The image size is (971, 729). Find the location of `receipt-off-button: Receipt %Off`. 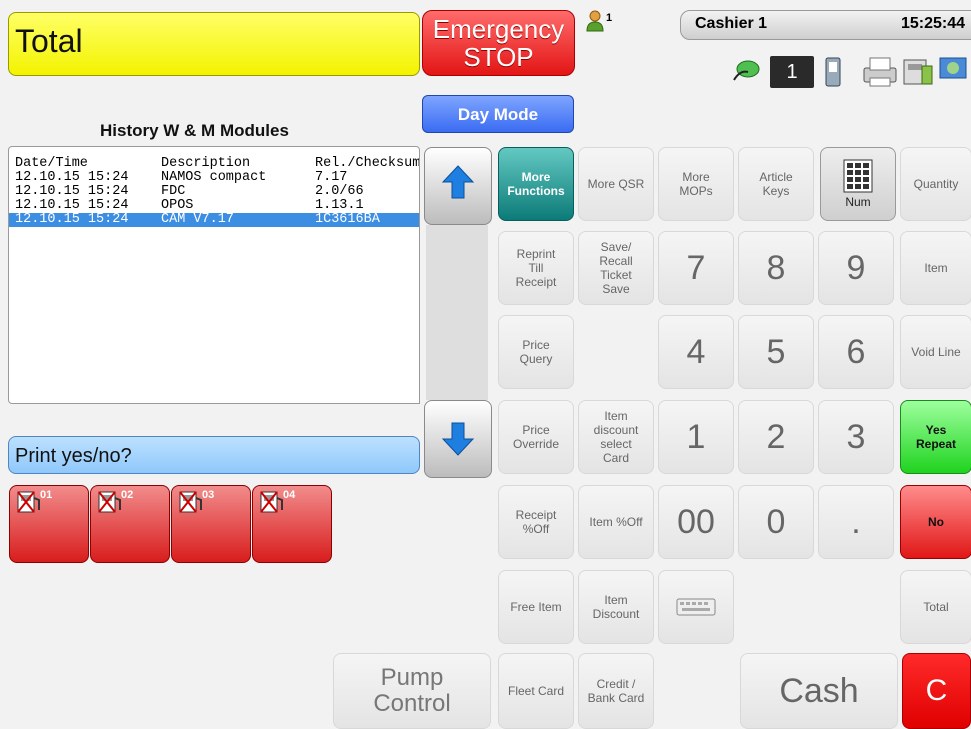

receipt-off-button: Receipt %Off is located at coordinates (536, 522).